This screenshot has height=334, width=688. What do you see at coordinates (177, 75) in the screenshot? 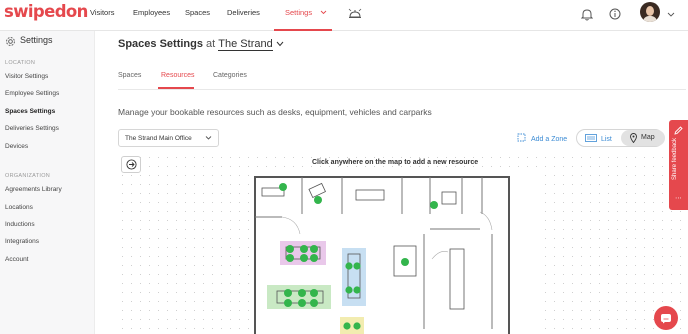
I see `tab-resources: Resources` at bounding box center [177, 75].